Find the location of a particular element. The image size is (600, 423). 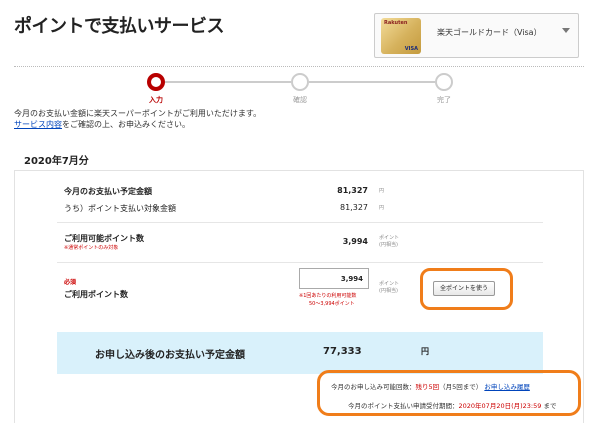

scheduled-amount-unit: 円 is located at coordinates (382, 191).